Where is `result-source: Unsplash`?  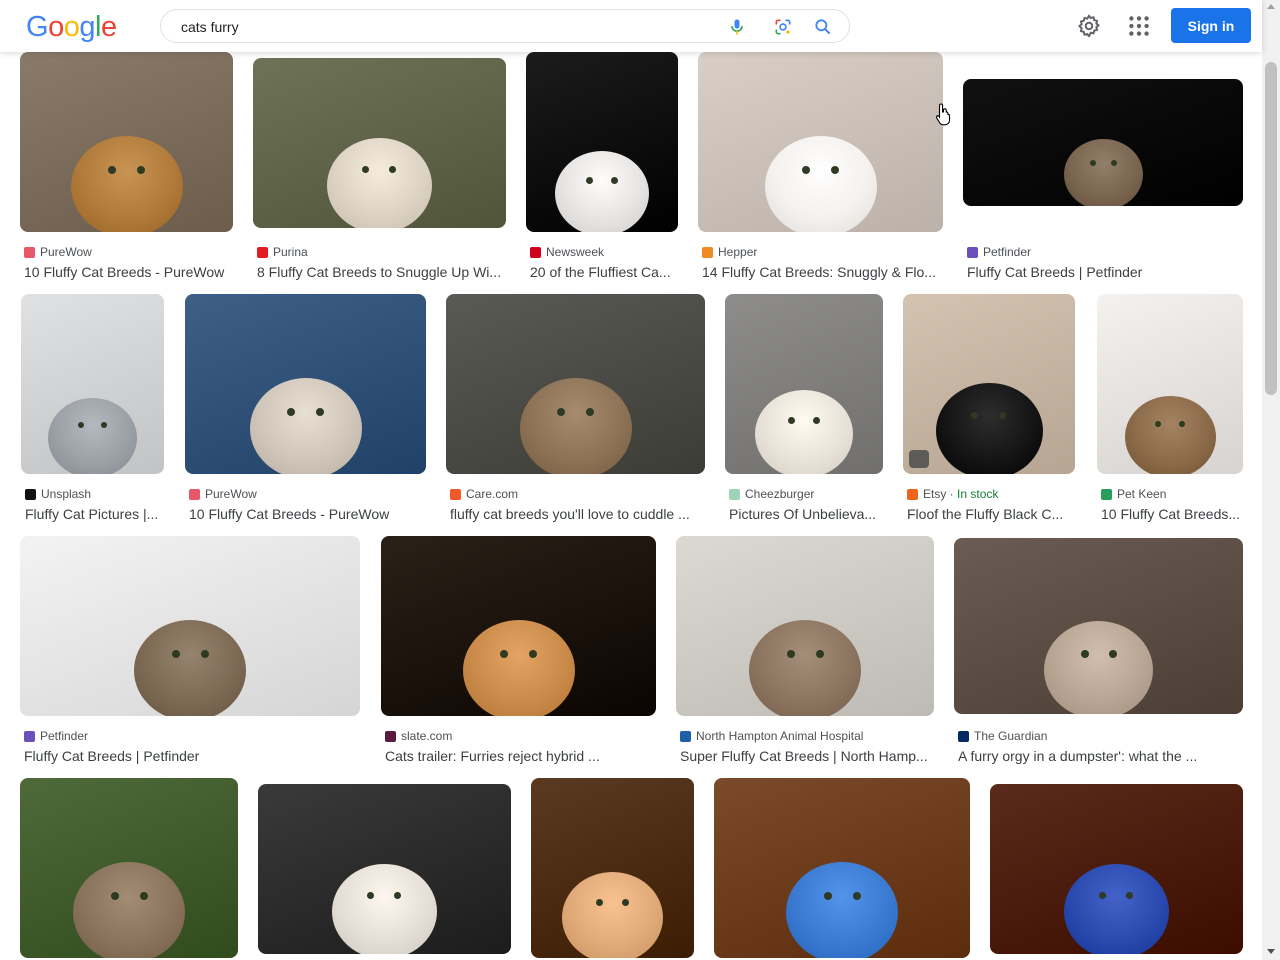
result-source: Unsplash is located at coordinates (58, 494).